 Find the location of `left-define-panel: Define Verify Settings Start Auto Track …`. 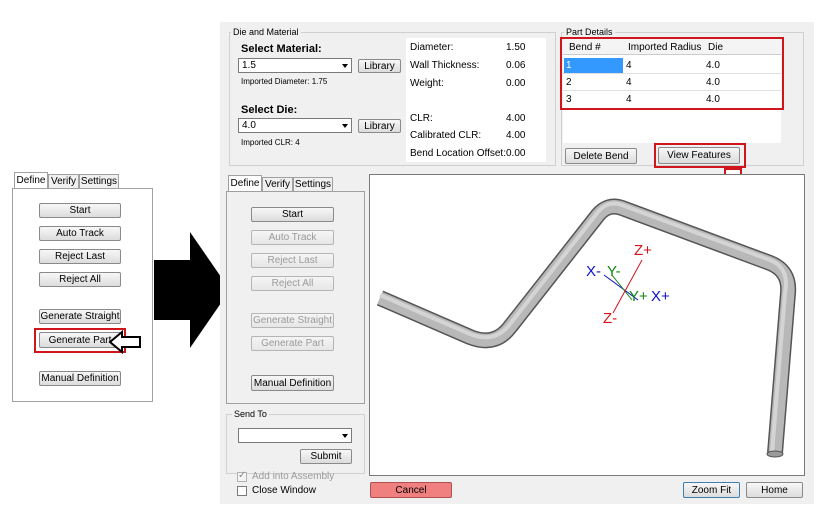

left-define-panel: Define Verify Settings Start Auto Track … is located at coordinates (82, 287).